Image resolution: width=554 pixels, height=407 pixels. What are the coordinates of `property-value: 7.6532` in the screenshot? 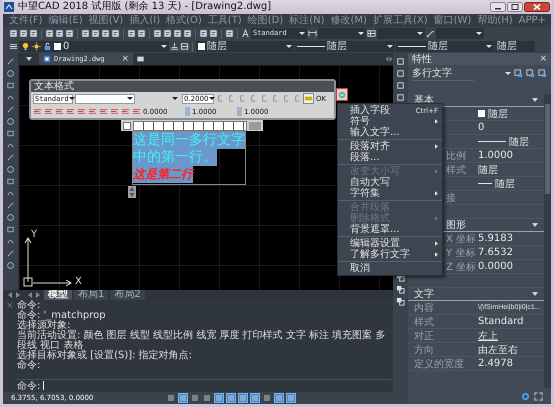 It's located at (495, 252).